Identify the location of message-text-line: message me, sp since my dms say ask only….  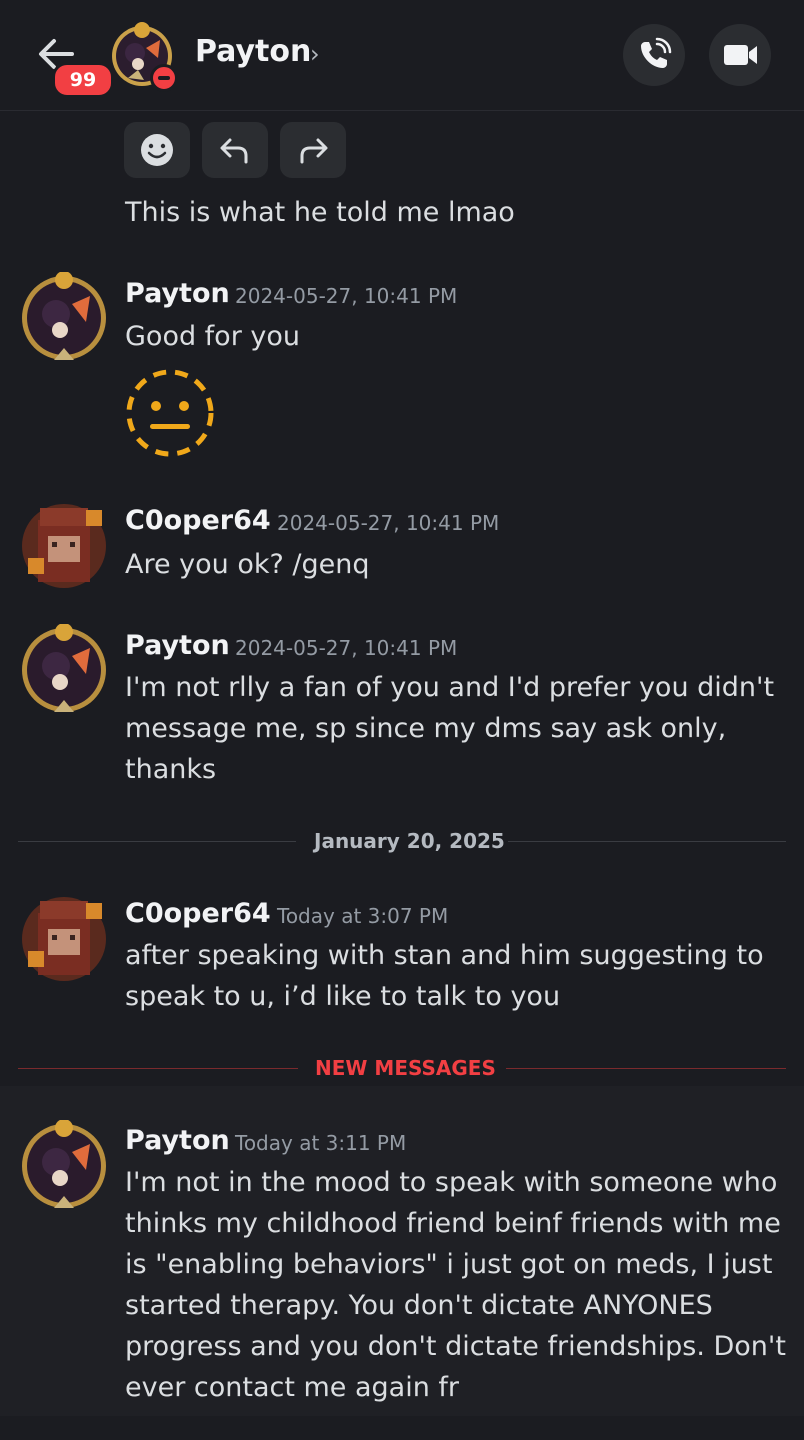
(426, 728).